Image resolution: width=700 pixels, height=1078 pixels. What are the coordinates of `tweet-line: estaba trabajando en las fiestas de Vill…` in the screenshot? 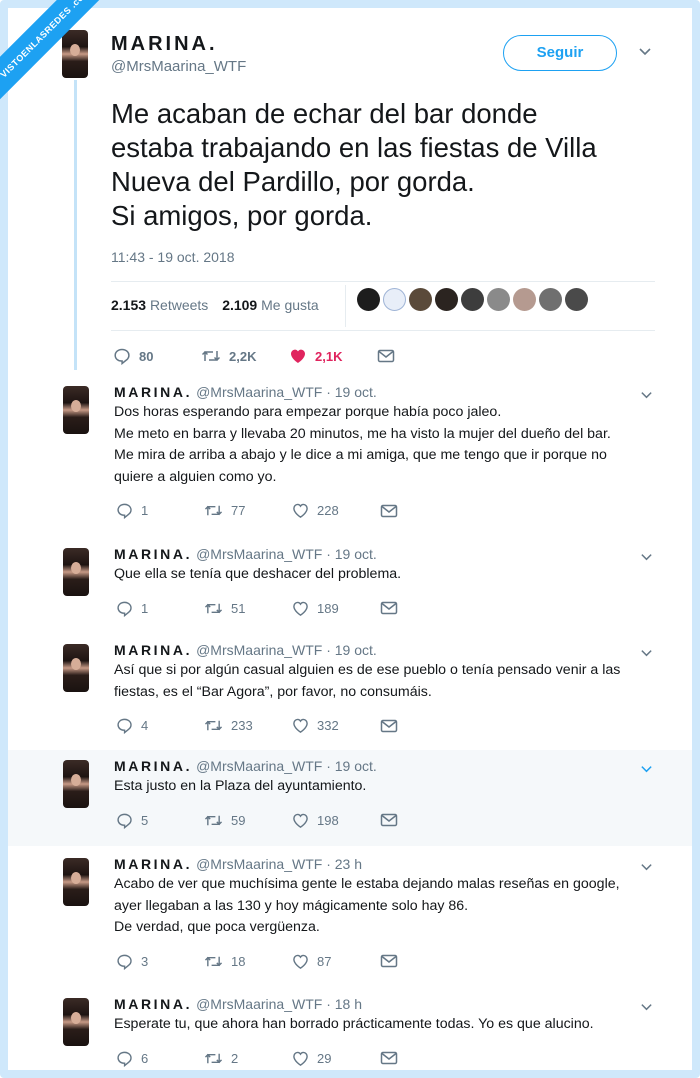 It's located at (354, 147).